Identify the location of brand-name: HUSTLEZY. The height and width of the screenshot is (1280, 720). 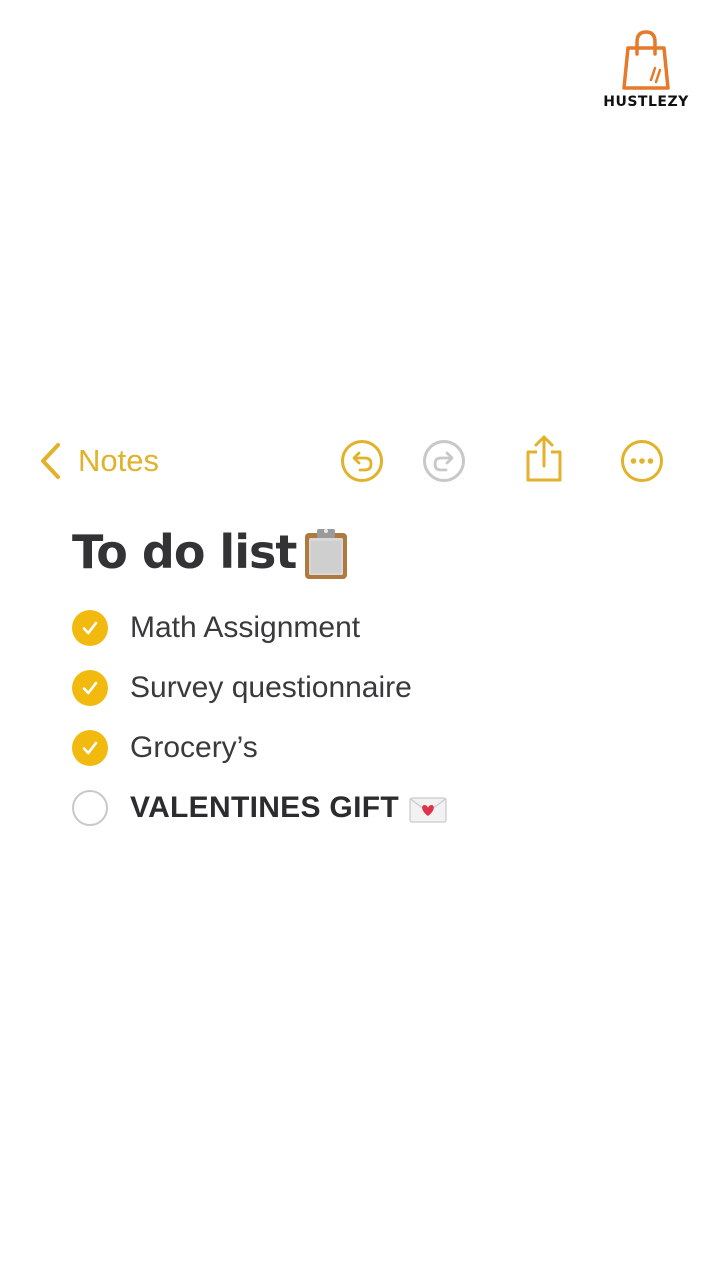
(646, 102).